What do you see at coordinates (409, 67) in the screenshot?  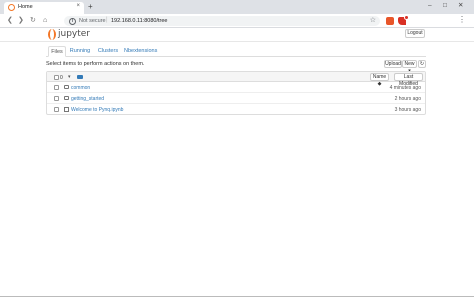 I see `new-dropdown-button: New ▾` at bounding box center [409, 67].